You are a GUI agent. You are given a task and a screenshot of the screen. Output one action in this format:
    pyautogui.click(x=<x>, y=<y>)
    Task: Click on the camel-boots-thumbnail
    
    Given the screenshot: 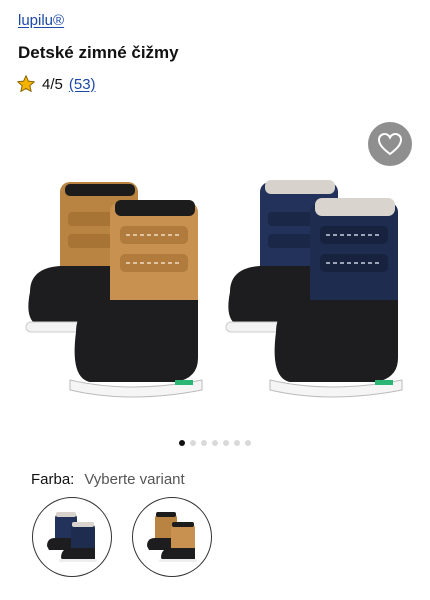 What is the action you would take?
    pyautogui.click(x=172, y=537)
    